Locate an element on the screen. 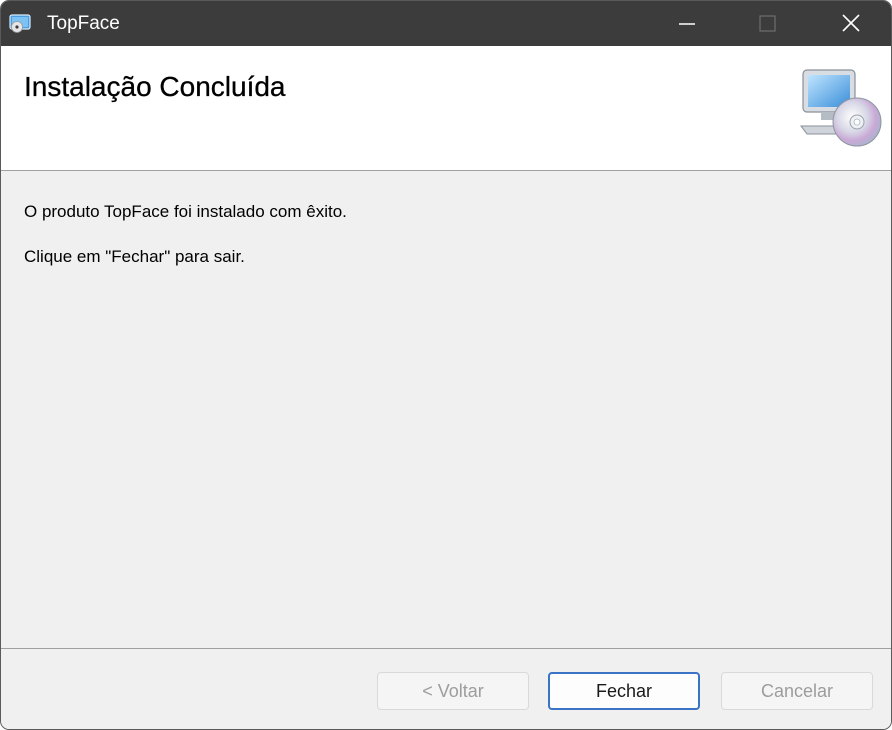 The image size is (892, 730). minimize-button is located at coordinates (687, 23).